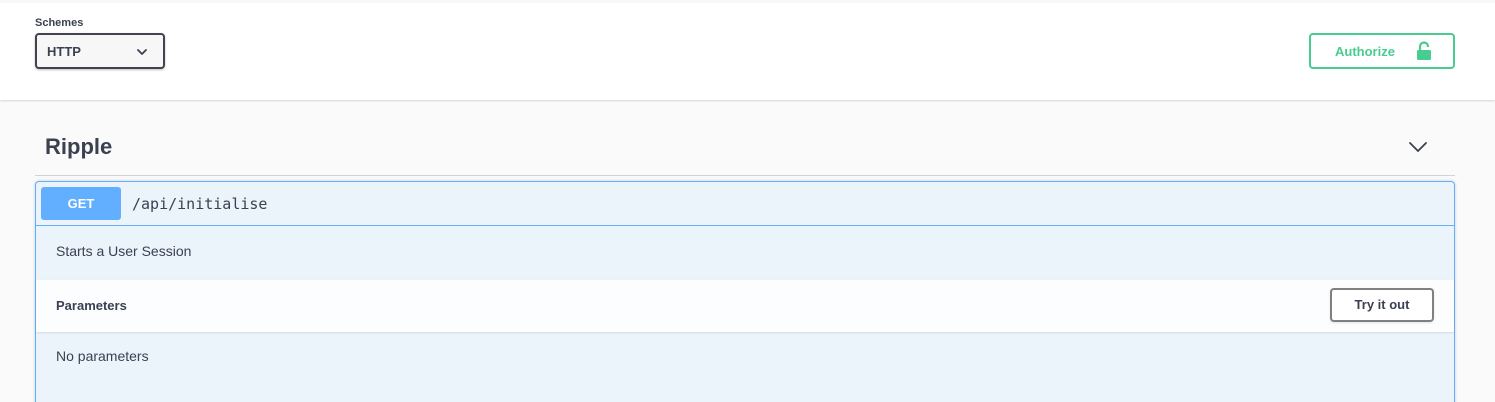 The height and width of the screenshot is (402, 1495). Describe the element at coordinates (91, 305) in the screenshot. I see `parameters-title: Parameters` at that location.